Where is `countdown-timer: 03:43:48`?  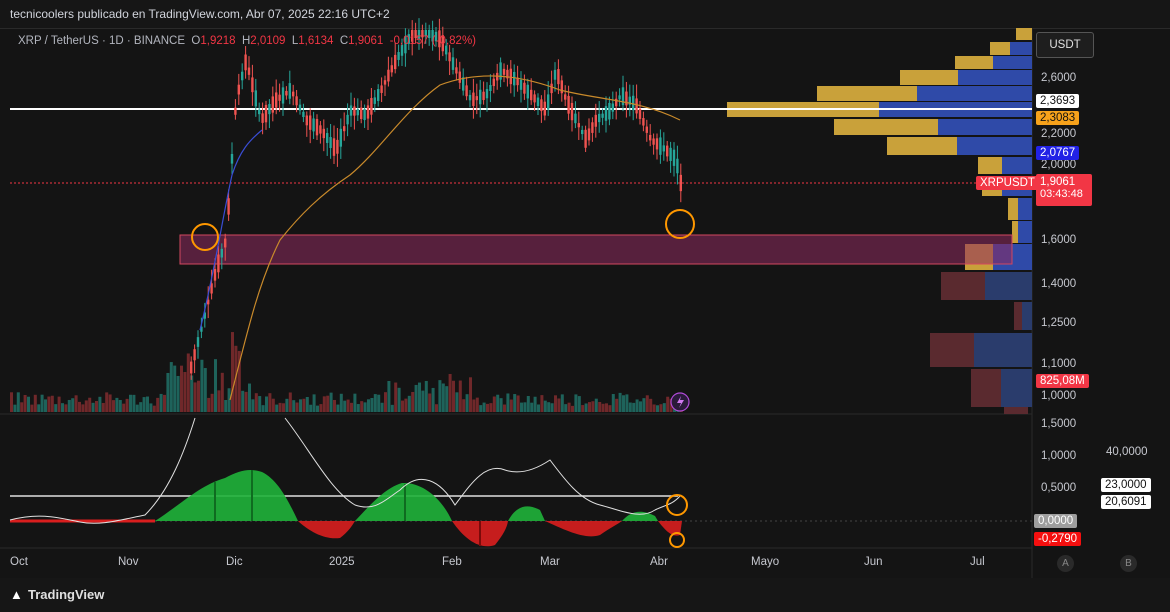
countdown-timer: 03:43:48 is located at coordinates (1061, 194).